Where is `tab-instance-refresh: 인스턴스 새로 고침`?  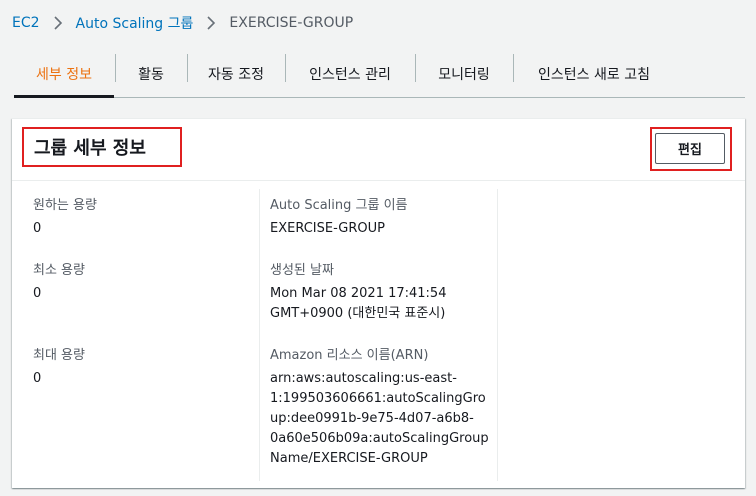 tab-instance-refresh: 인스턴스 새로 고침 is located at coordinates (594, 73).